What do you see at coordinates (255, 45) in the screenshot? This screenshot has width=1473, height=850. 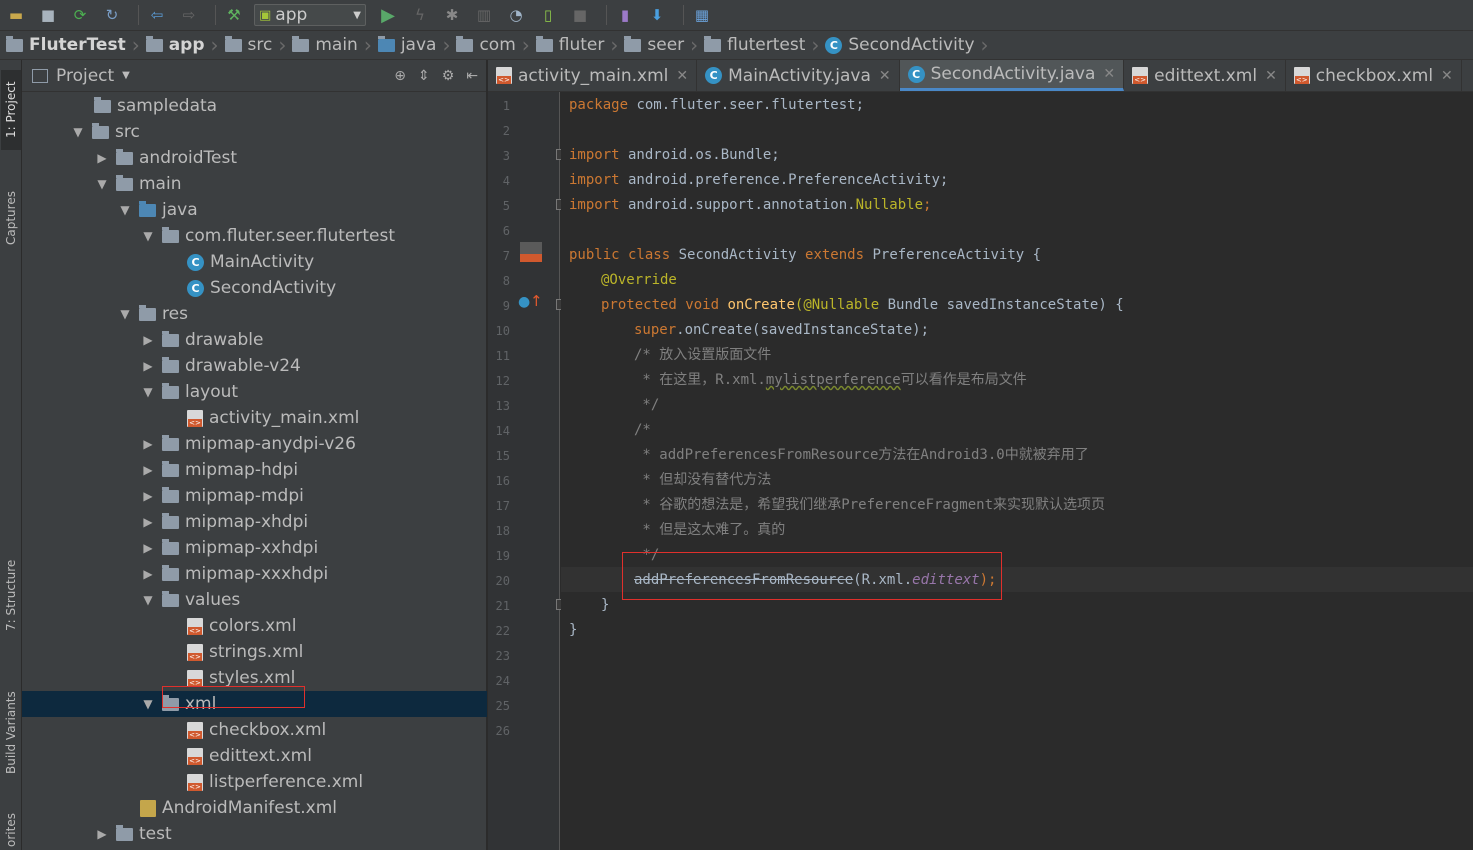 I see `breadcrumb-src: src ›` at bounding box center [255, 45].